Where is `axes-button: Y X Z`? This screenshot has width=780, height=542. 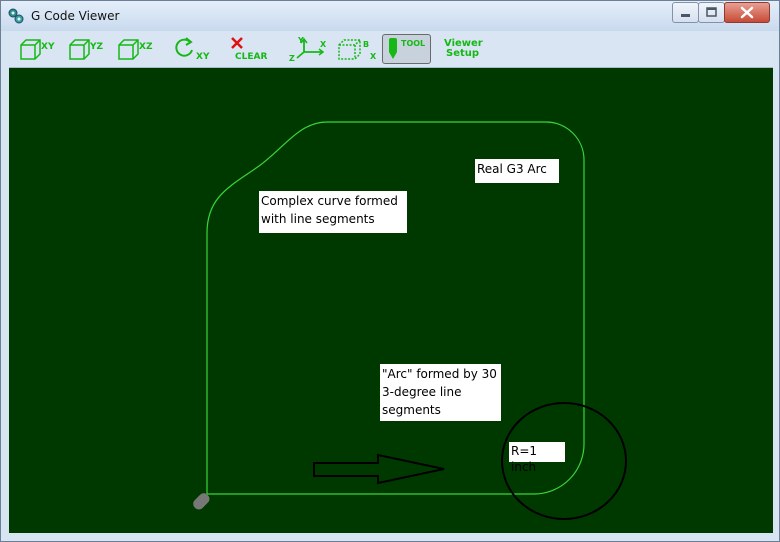
axes-button: Y X Z is located at coordinates (310, 48).